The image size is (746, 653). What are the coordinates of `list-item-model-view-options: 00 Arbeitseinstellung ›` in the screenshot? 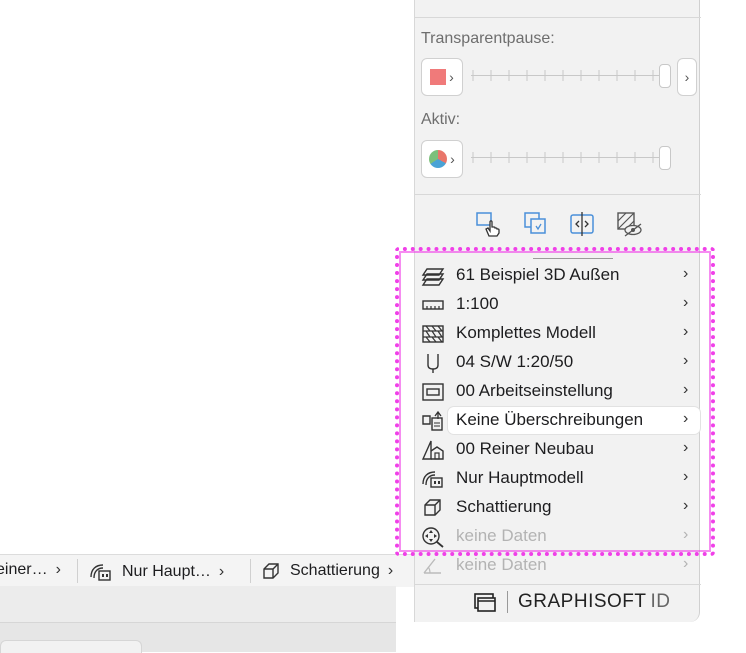 It's located at (558, 391).